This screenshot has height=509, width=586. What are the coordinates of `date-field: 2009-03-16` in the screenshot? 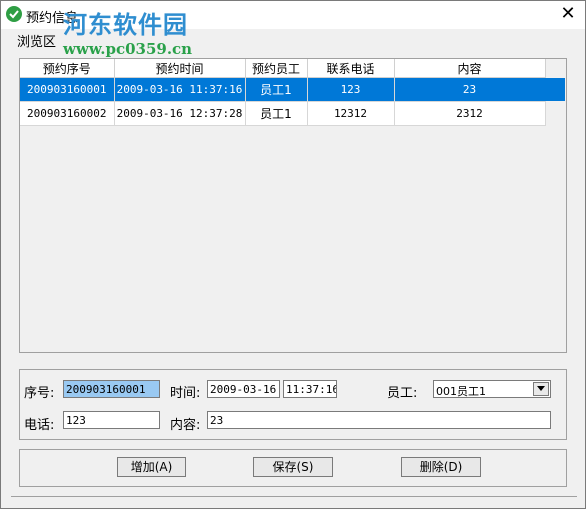 It's located at (243, 389).